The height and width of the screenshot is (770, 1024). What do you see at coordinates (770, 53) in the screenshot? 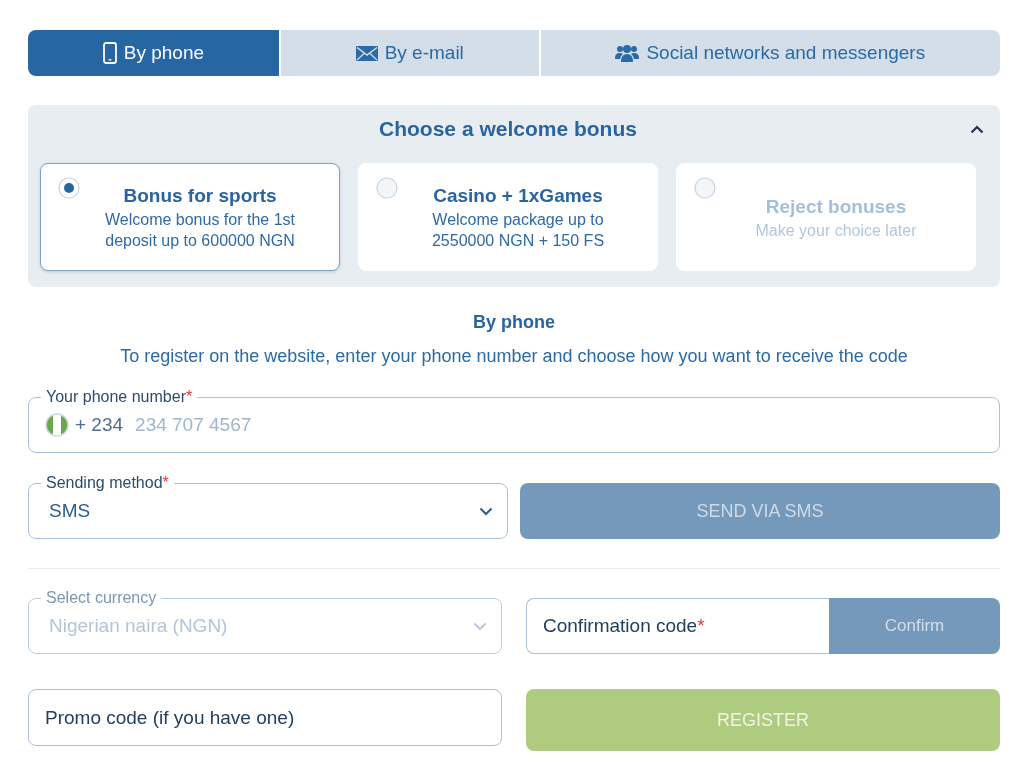
I see `tab: Social networks and messengers` at bounding box center [770, 53].